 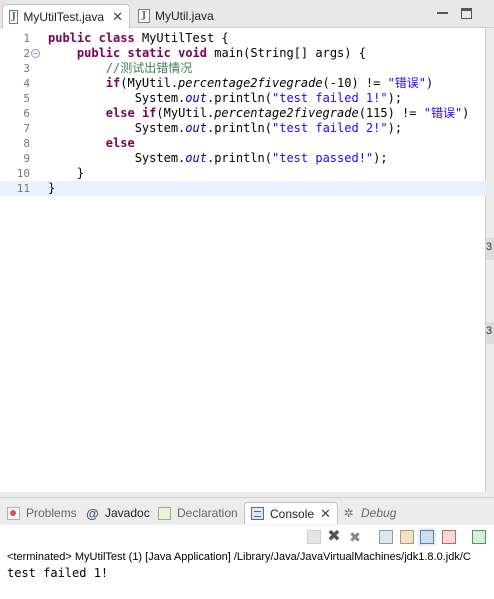 What do you see at coordinates (314, 537) in the screenshot?
I see `terminate-icon` at bounding box center [314, 537].